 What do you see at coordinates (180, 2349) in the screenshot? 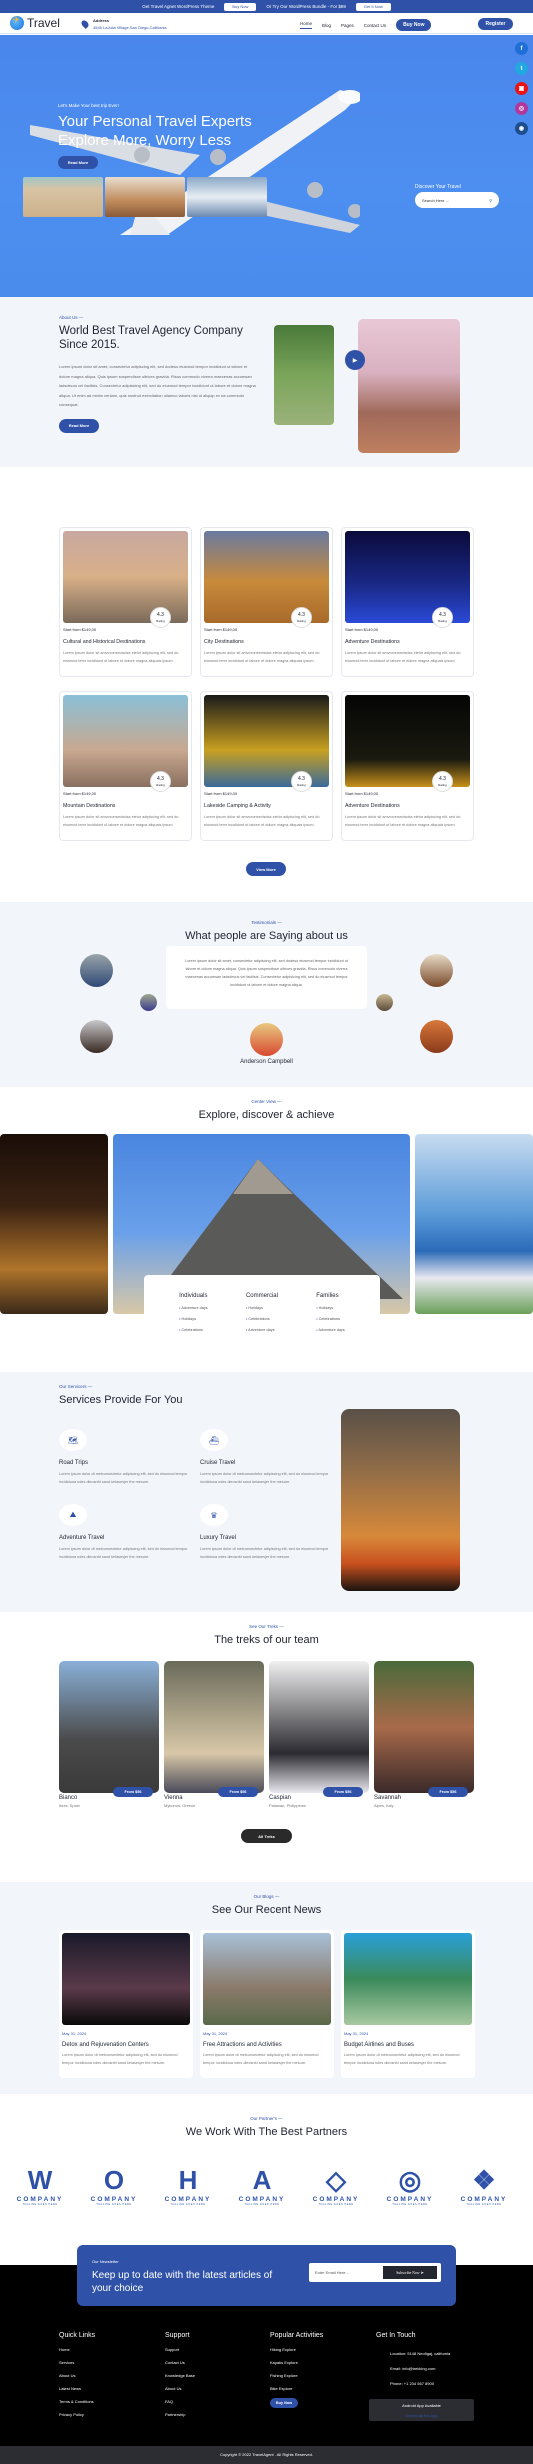
I see `footer-link: Support` at bounding box center [180, 2349].